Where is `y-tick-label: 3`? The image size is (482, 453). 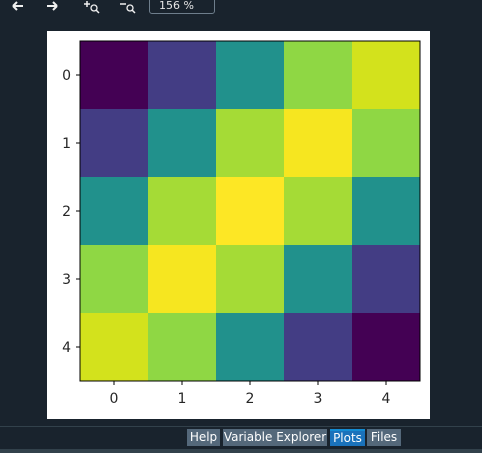 y-tick-label: 3 is located at coordinates (66, 280).